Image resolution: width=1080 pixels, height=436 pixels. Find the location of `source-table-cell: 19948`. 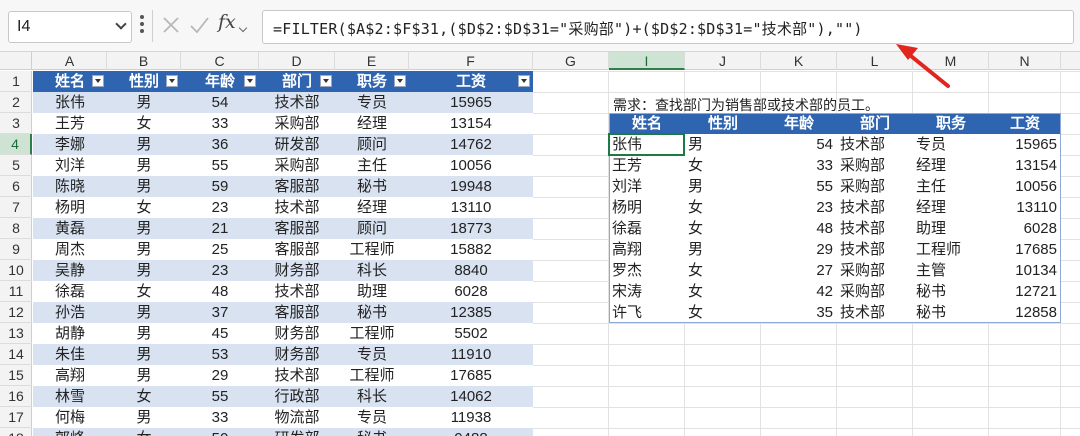

source-table-cell: 19948 is located at coordinates (471, 186).